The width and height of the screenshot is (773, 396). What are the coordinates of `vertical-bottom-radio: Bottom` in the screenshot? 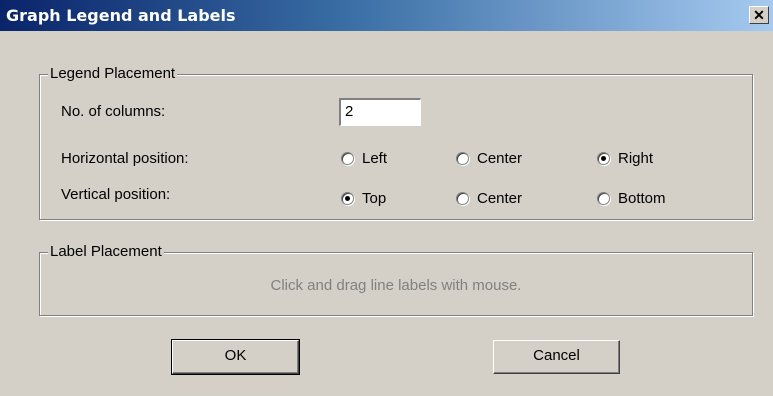 It's located at (631, 198).